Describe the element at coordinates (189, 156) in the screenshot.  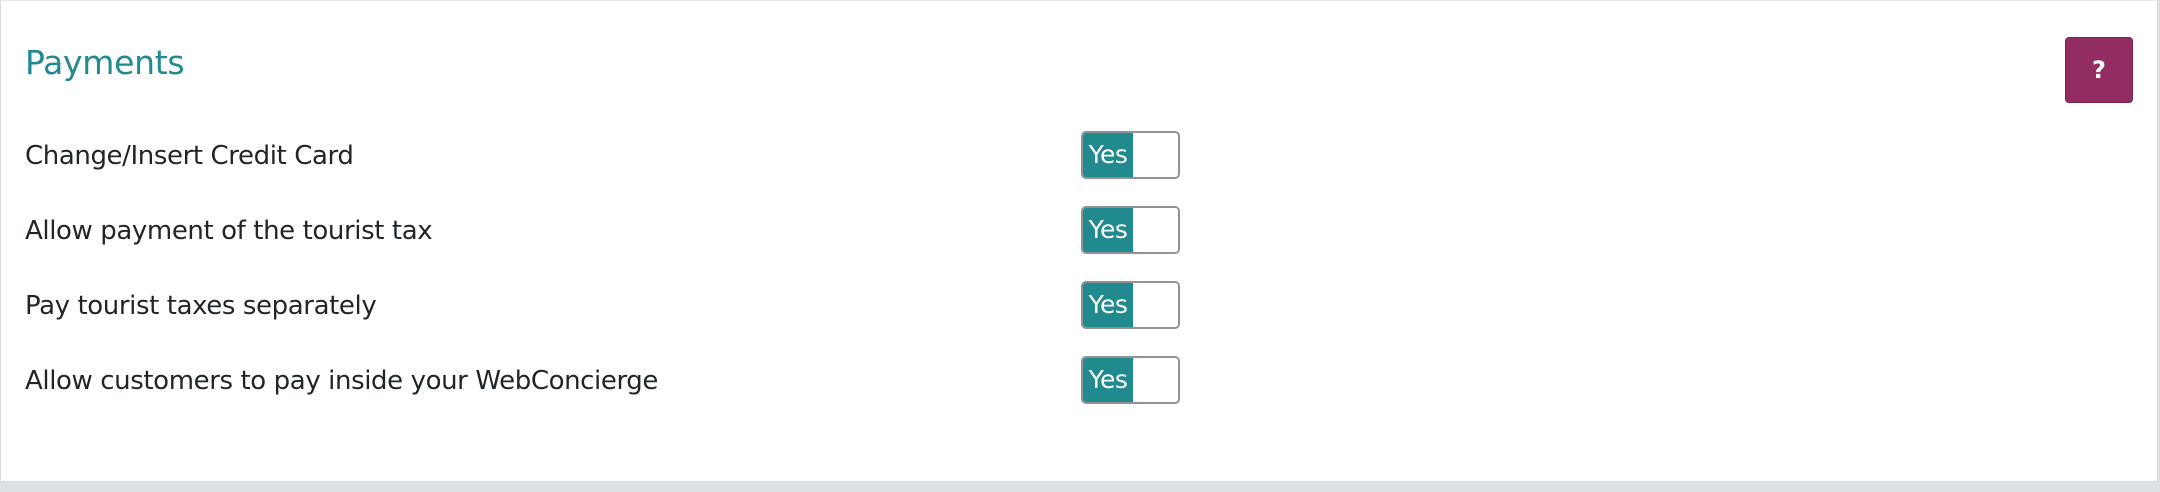
I see `setting-label: Change/Insert Credit Card` at that location.